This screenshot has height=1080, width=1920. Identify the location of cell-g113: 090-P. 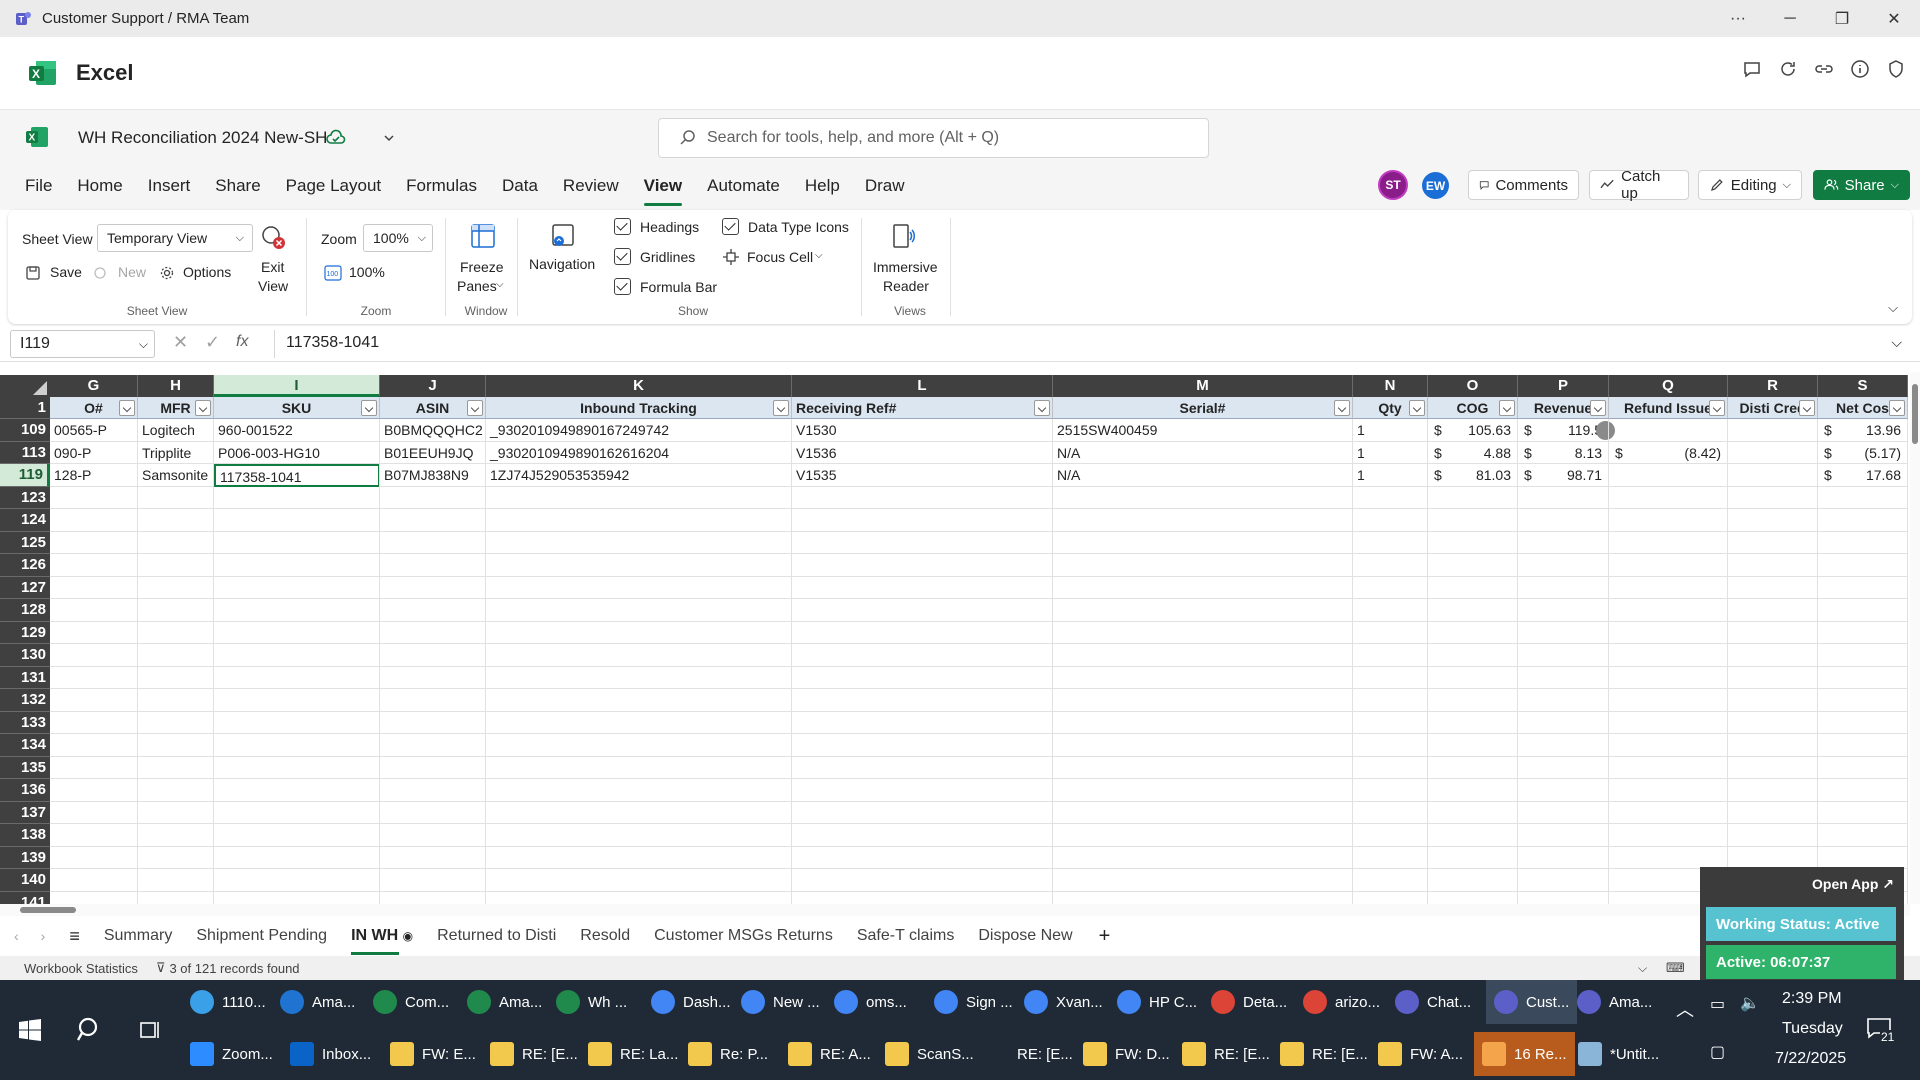
(94, 452).